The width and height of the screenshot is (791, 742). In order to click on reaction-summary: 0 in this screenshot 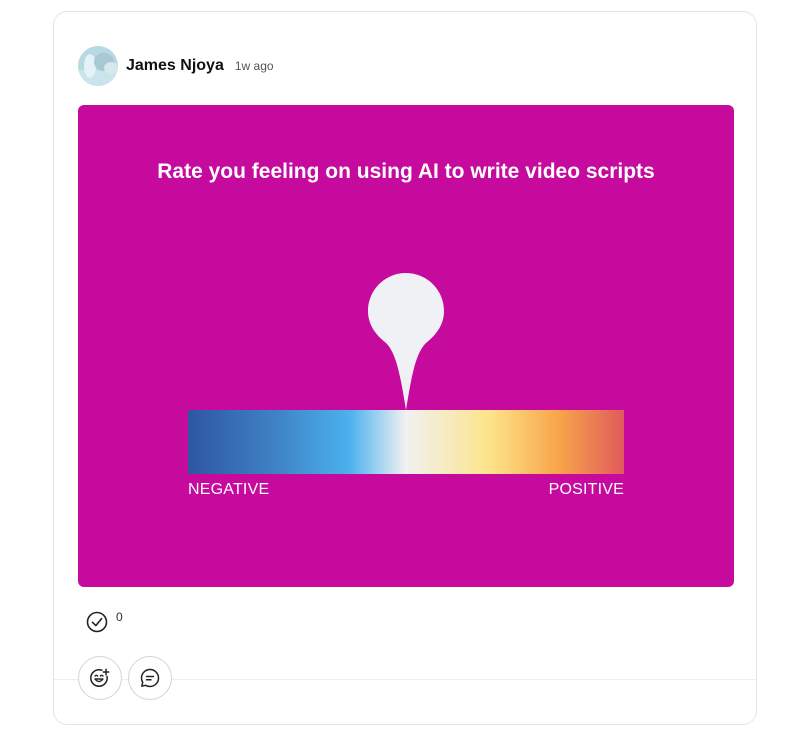, I will do `click(104, 621)`.